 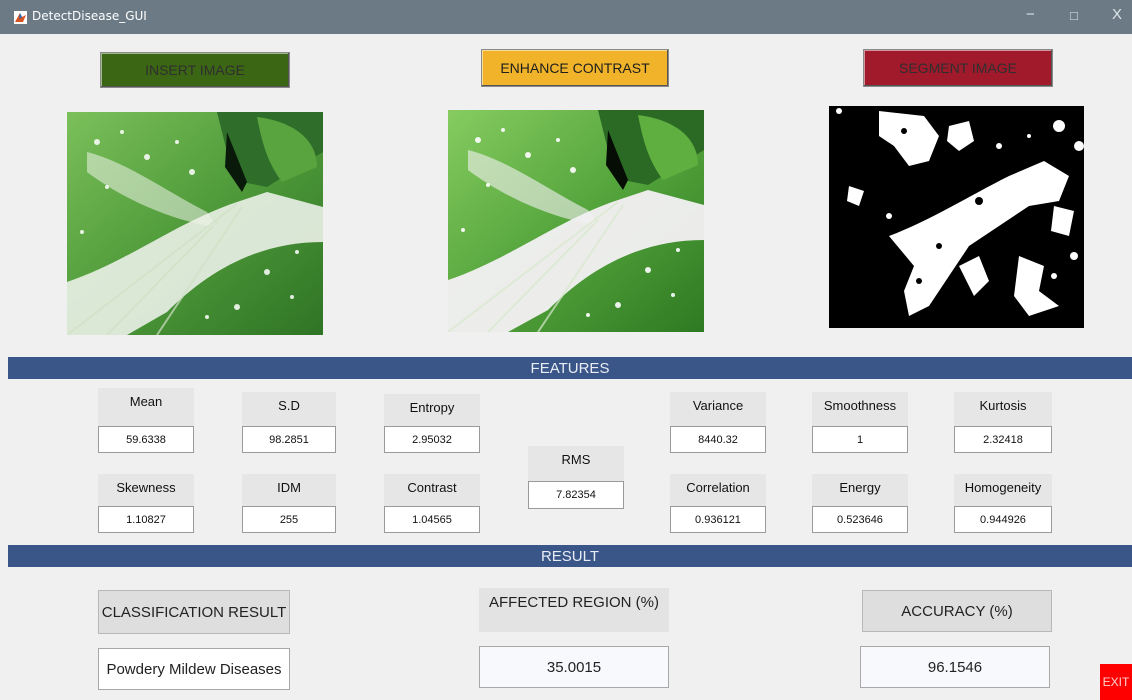 I want to click on enhance-contrast-button: ENHANCE CONTRAST, so click(x=575, y=68).